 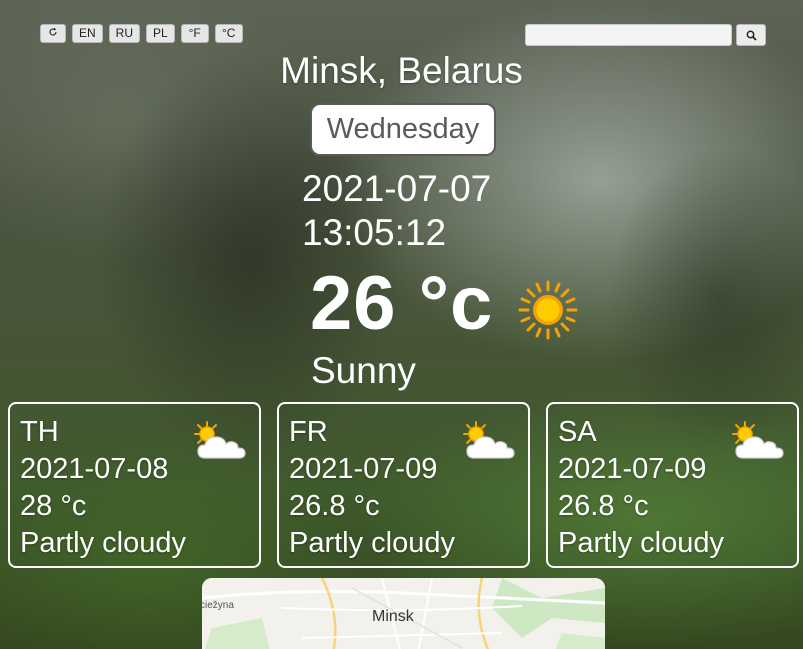 I want to click on weekday-badge: Wednesday, so click(x=403, y=129).